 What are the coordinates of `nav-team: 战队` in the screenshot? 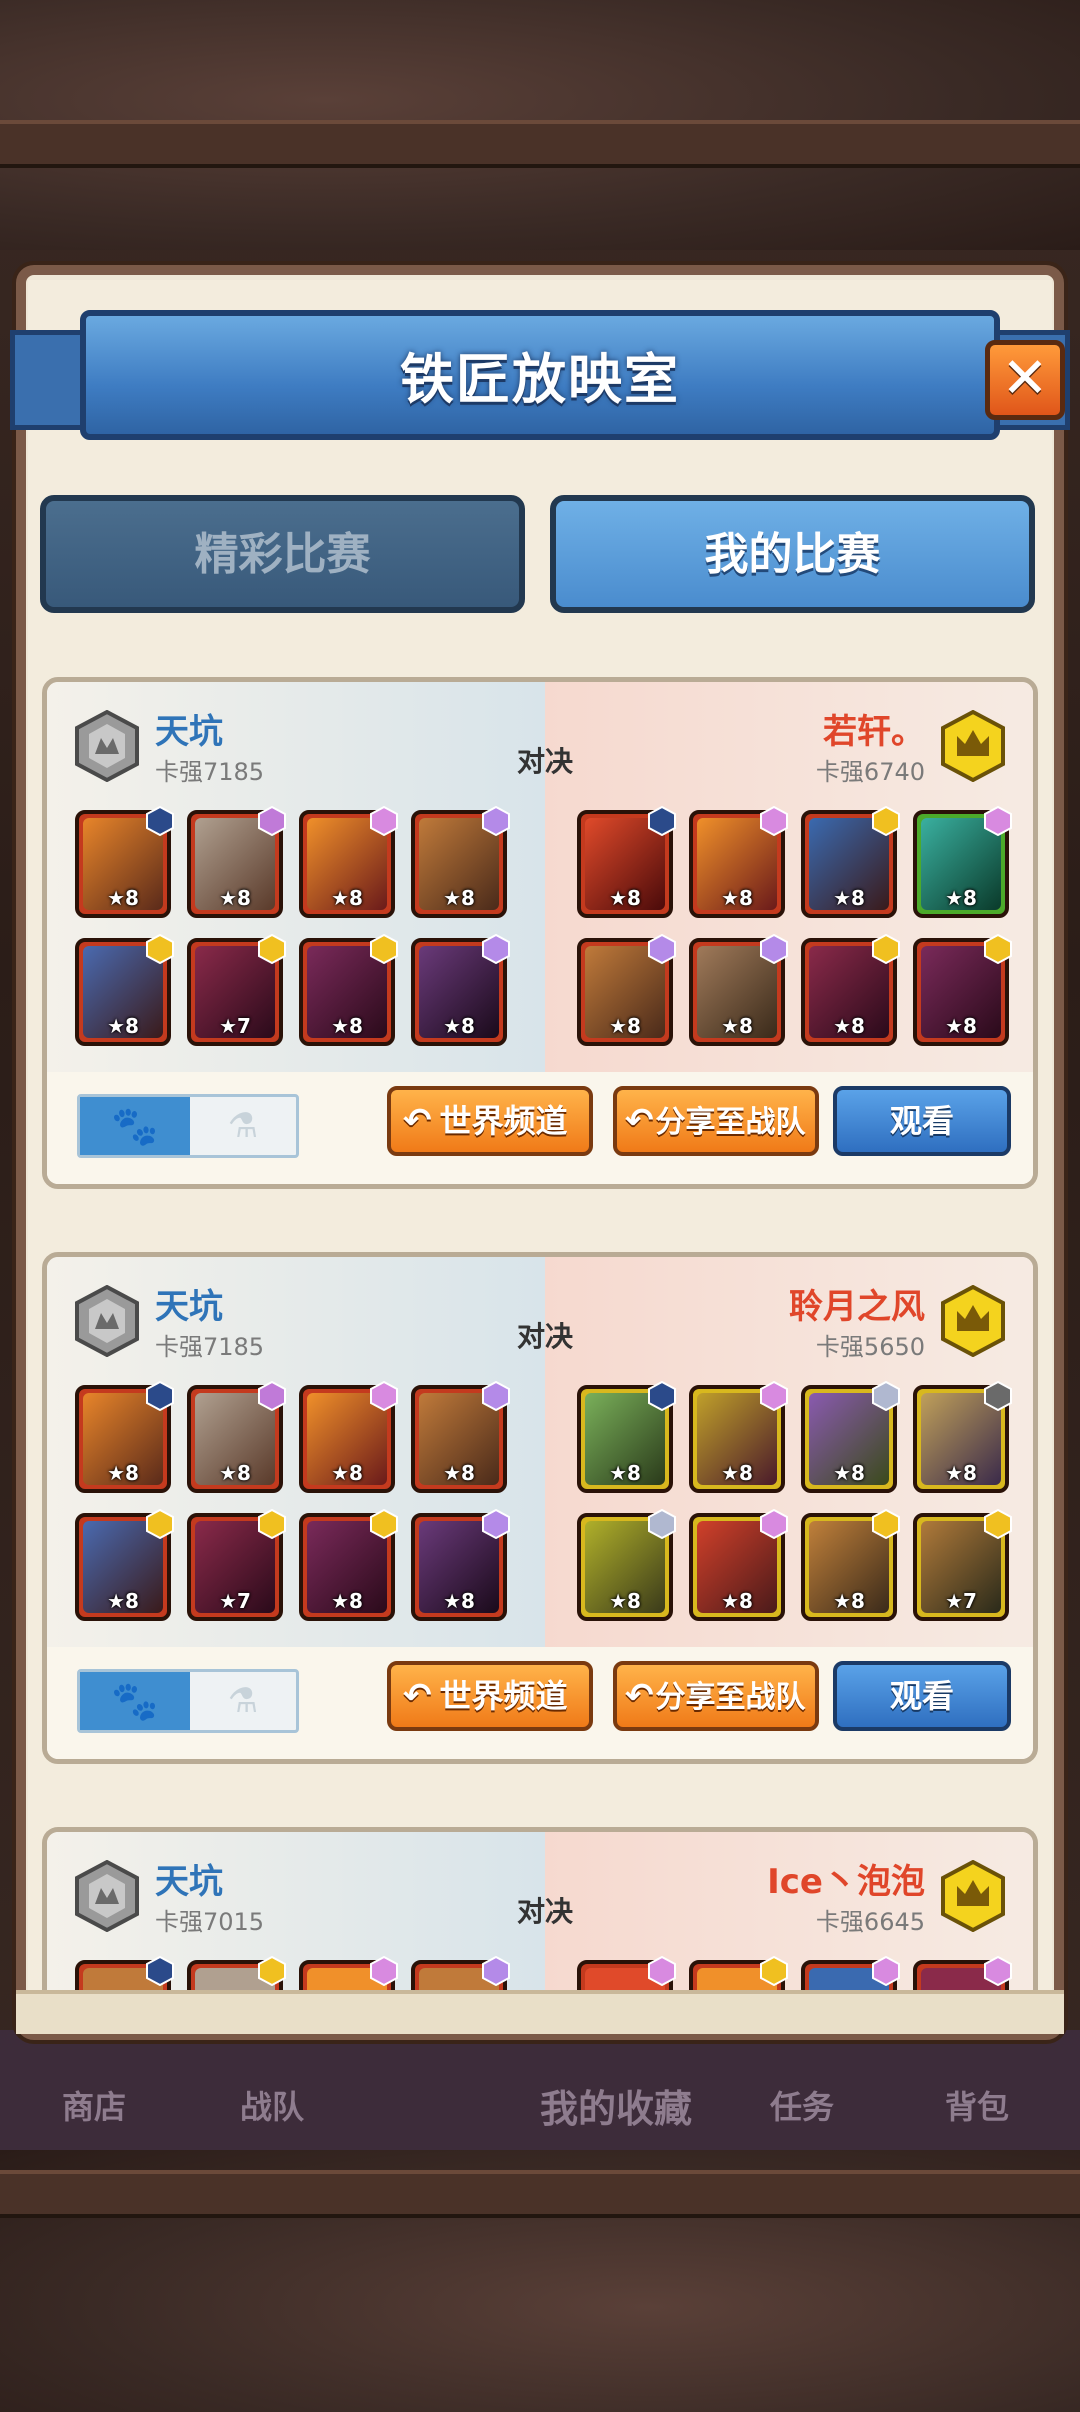 It's located at (272, 2105).